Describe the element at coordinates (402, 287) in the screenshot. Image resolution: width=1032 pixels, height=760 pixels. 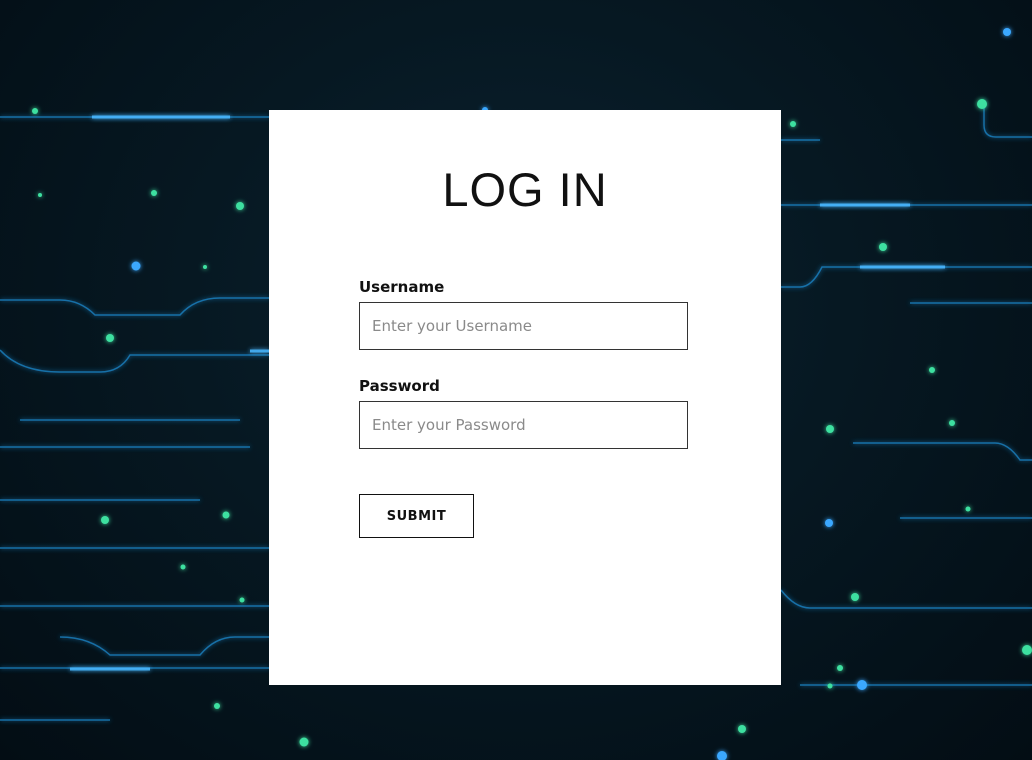
I see `username-label: Username` at that location.